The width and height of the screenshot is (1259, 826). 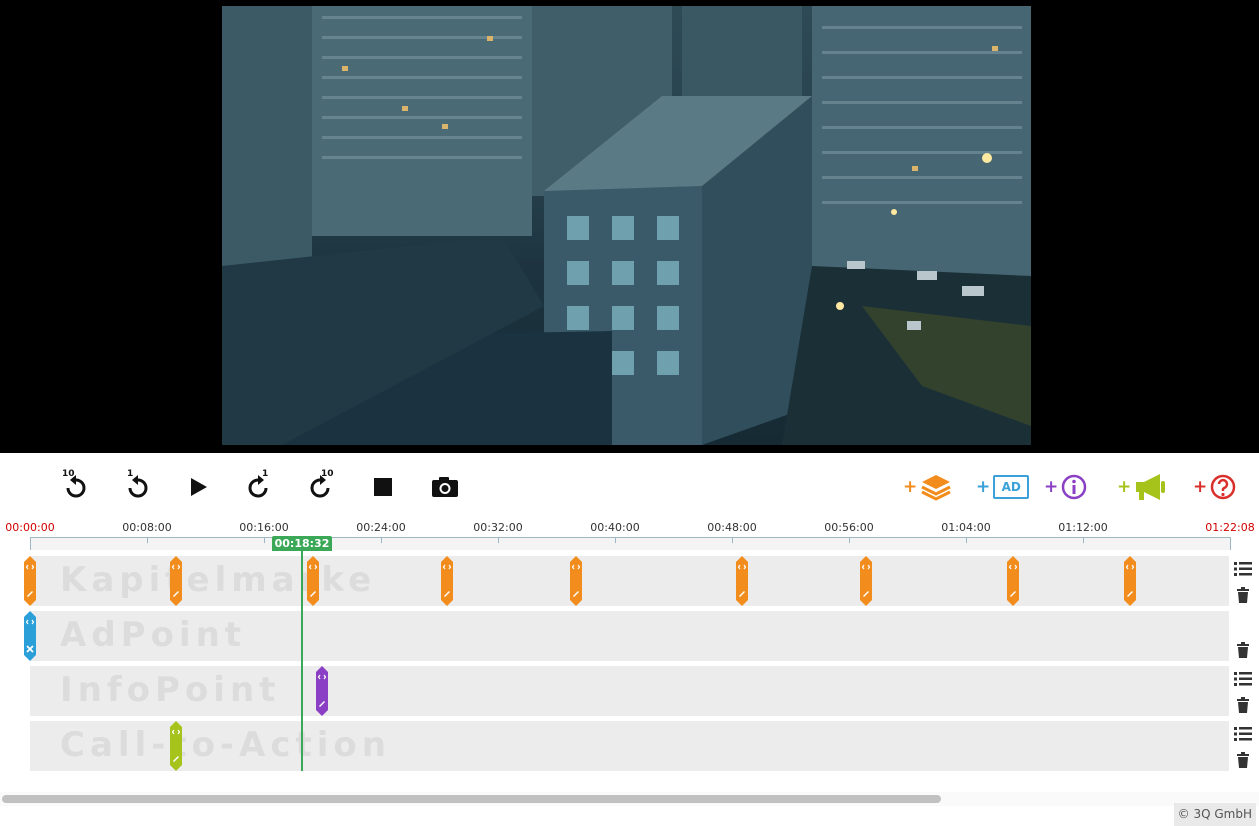 What do you see at coordinates (218, 580) in the screenshot?
I see `track-chapter-label: Kapitelmarke` at bounding box center [218, 580].